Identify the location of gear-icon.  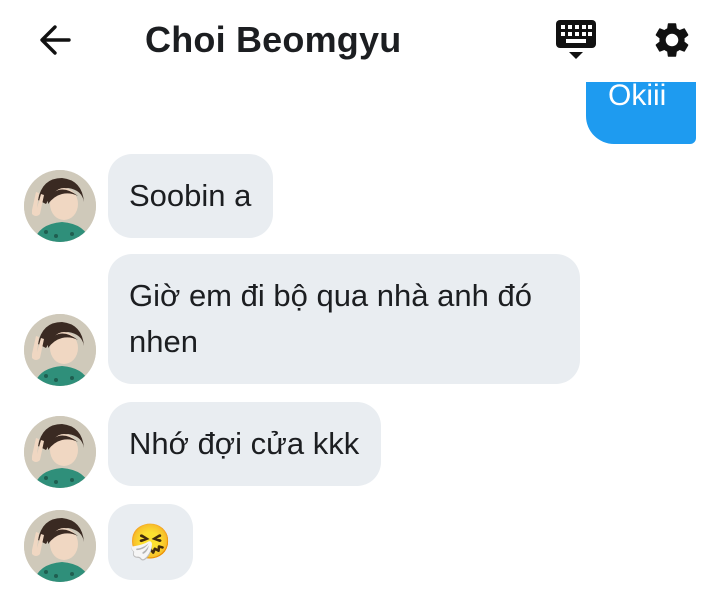
(672, 40).